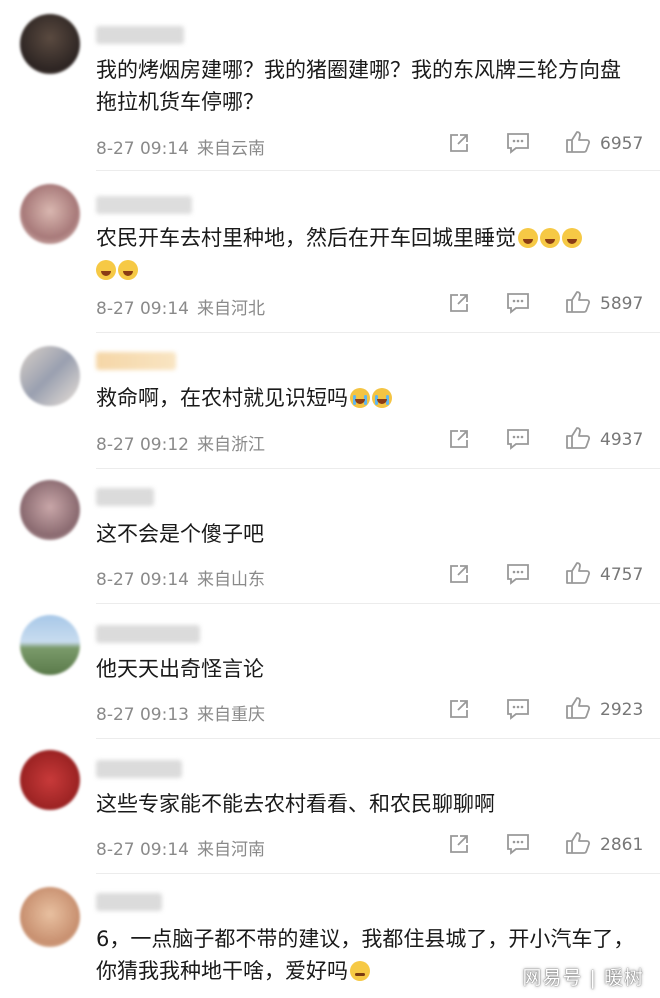  Describe the element at coordinates (180, 534) in the screenshot. I see `comment-text-content: 这不会是个傻子吧` at that location.